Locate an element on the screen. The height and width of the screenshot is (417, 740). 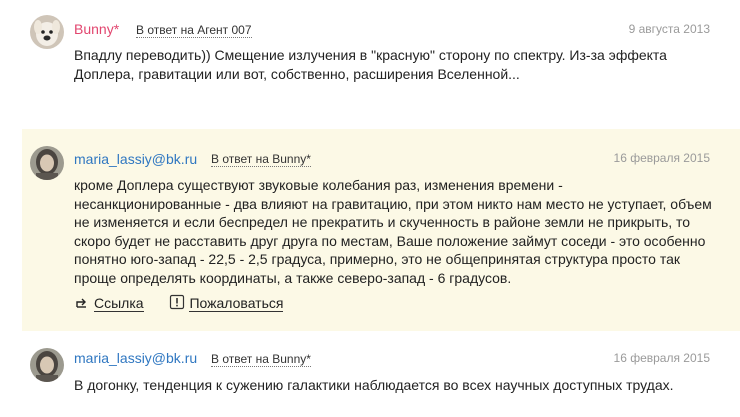
report-action: Пожаловаться is located at coordinates (226, 303).